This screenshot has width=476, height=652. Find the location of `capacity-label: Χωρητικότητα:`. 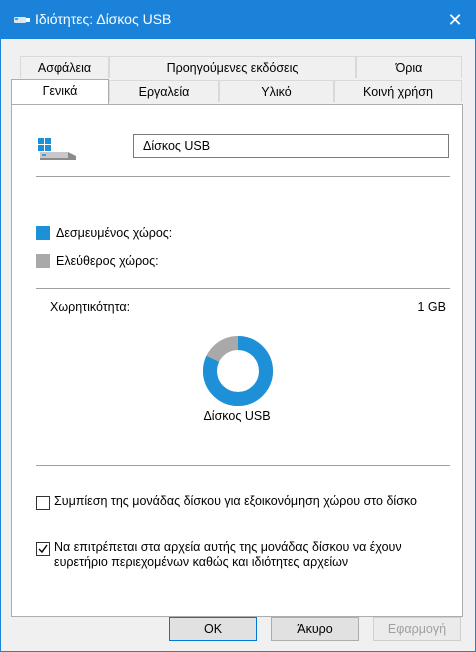

capacity-label: Χωρητικότητα: is located at coordinates (90, 307).